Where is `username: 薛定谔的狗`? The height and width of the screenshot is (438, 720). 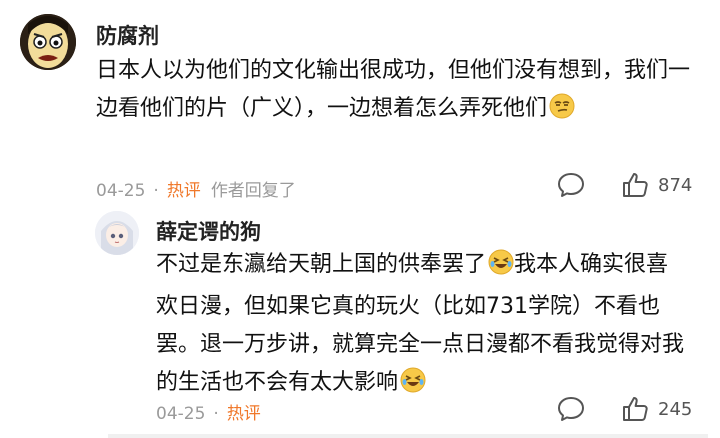
username: 薛定谔的狗 is located at coordinates (208, 231).